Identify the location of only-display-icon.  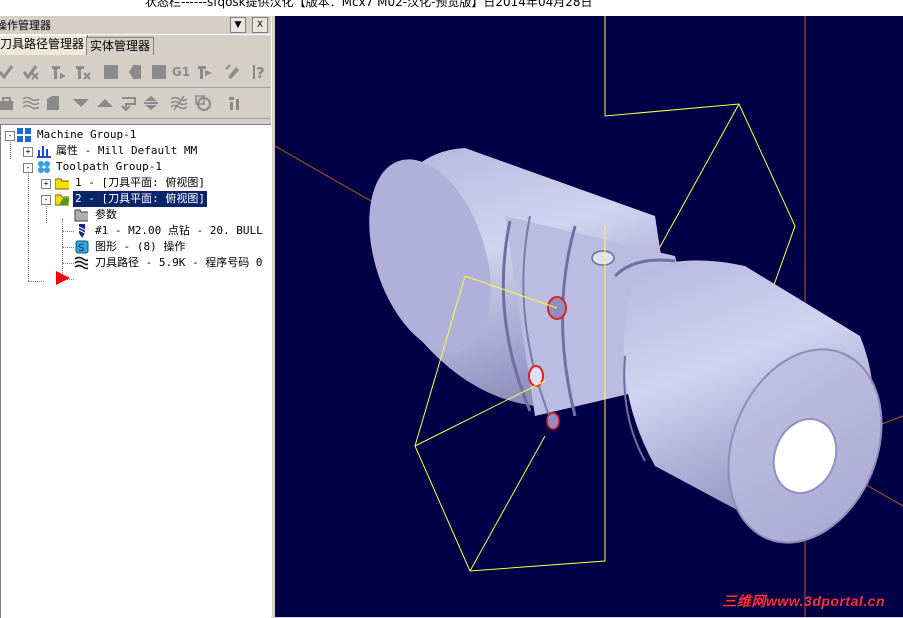
(203, 103).